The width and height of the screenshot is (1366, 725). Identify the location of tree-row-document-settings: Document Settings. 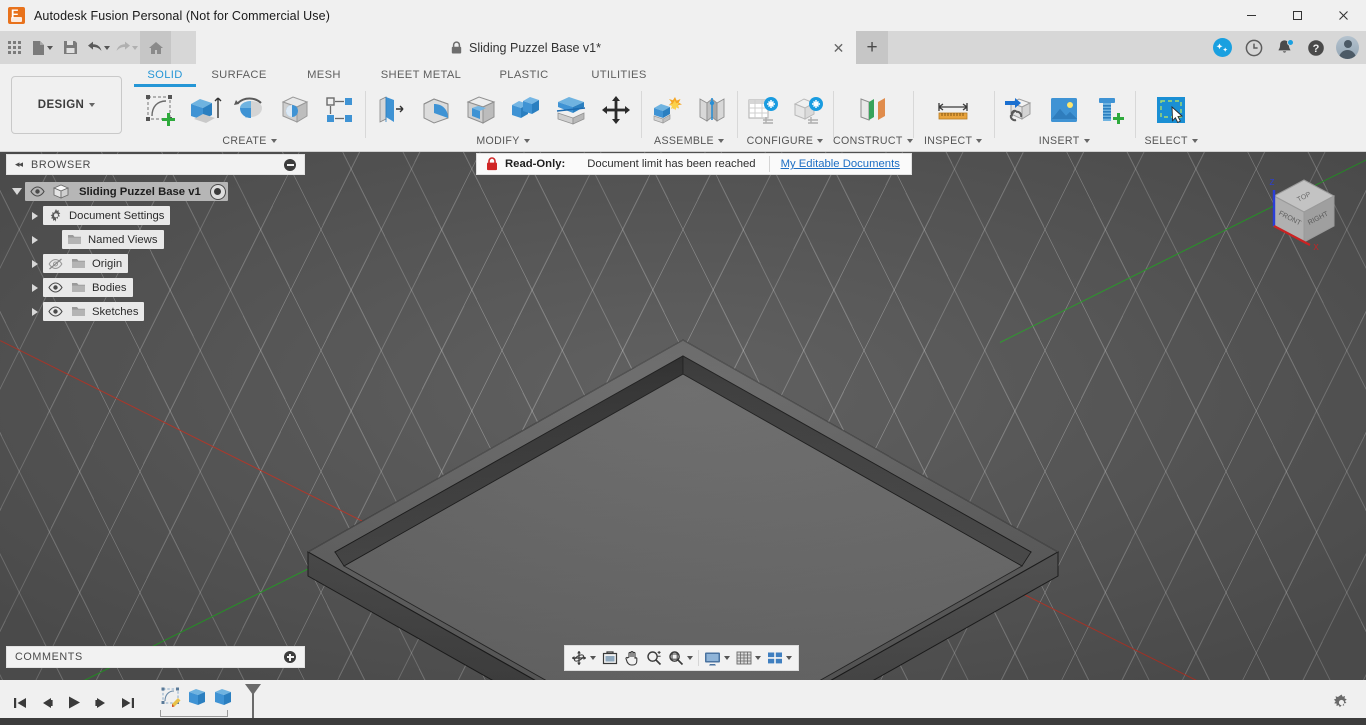
(153, 215).